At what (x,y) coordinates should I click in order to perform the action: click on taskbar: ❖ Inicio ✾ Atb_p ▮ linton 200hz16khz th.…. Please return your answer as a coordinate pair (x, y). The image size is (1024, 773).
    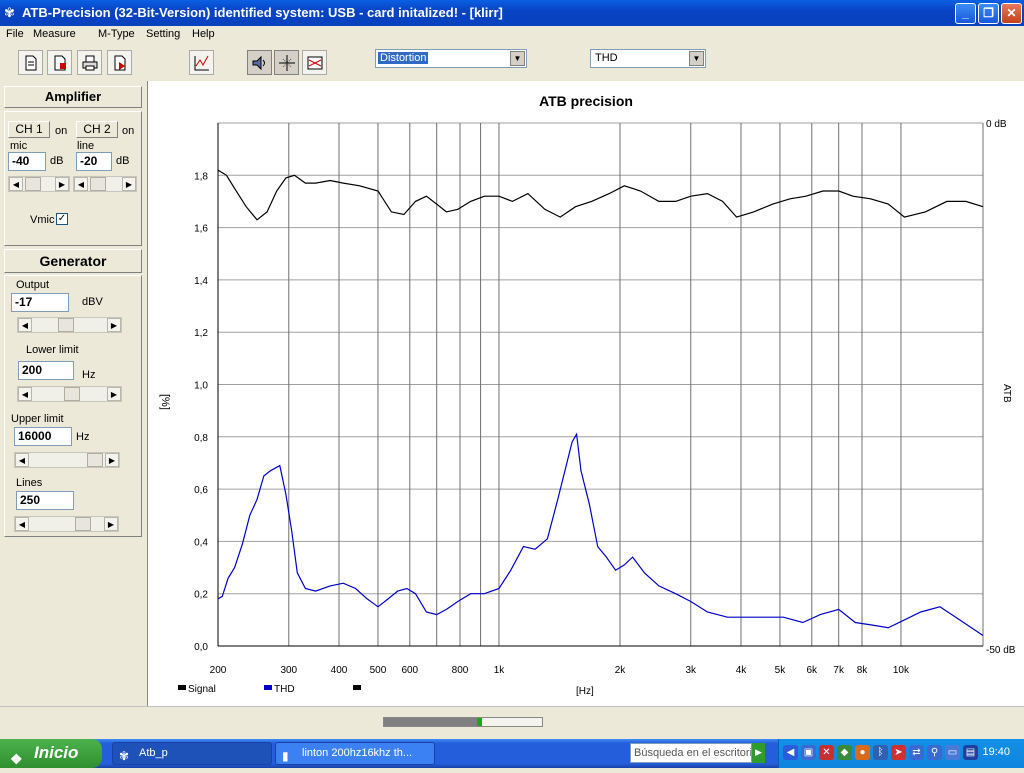
    Looking at the image, I should click on (512, 753).